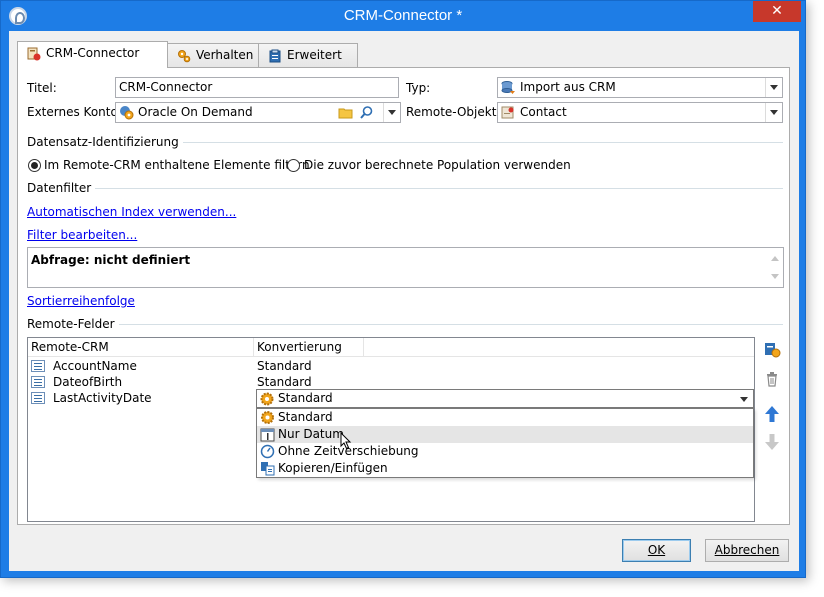  I want to click on crm-icon, so click(34, 54).